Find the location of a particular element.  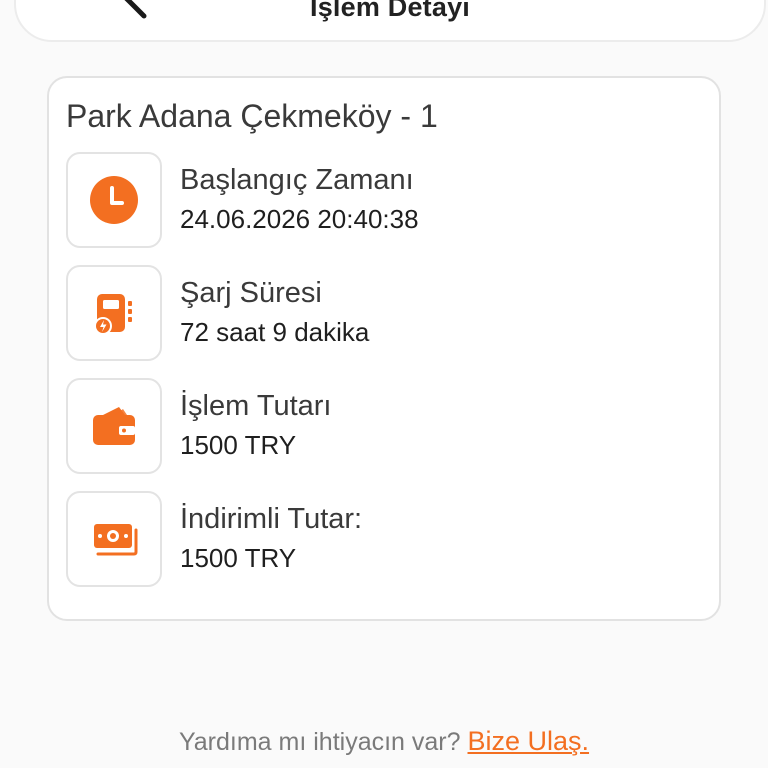

discounted-amount-label: İndirimli Tutar: is located at coordinates (271, 519).